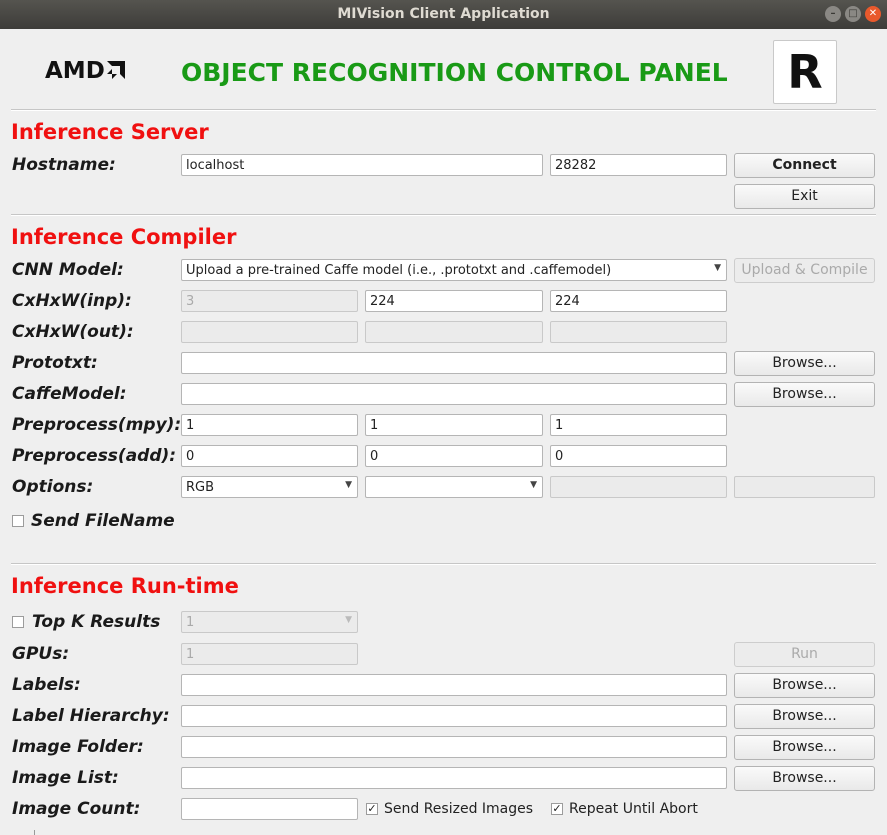  What do you see at coordinates (55, 363) in the screenshot?
I see `prototxt-label: Prototxt:` at bounding box center [55, 363].